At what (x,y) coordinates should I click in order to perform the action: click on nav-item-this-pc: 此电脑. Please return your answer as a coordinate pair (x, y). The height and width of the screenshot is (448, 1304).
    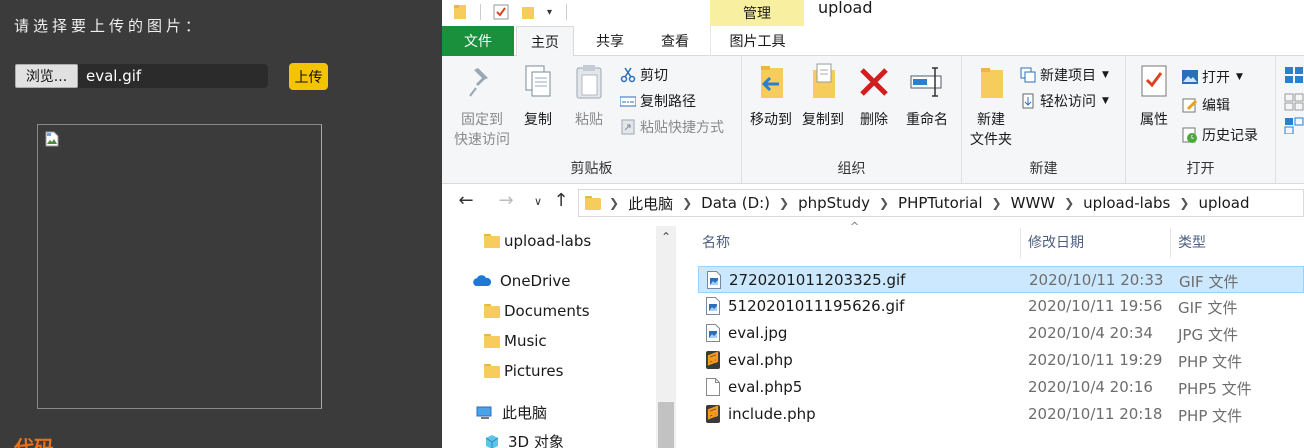
    Looking at the image, I should click on (511, 412).